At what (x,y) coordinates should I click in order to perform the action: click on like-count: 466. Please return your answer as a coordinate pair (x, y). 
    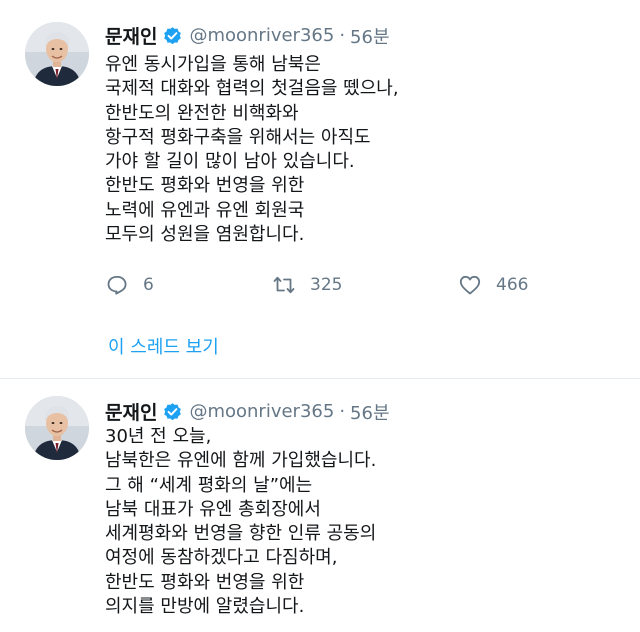
    Looking at the image, I should click on (512, 285).